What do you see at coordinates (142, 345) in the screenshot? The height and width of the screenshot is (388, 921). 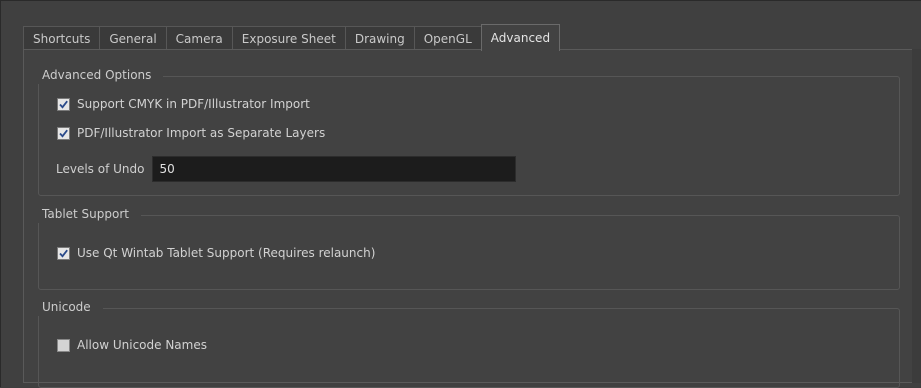 I see `allow-unicode-label: Allow Unicode Names` at bounding box center [142, 345].